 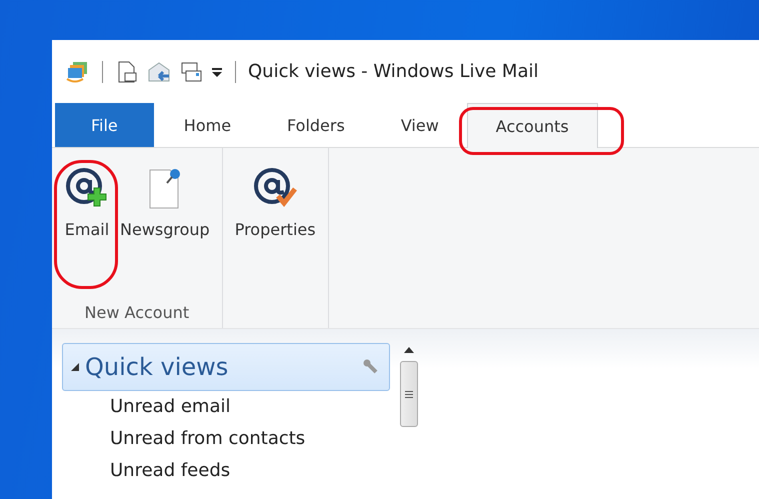 What do you see at coordinates (165, 216) in the screenshot?
I see `ribbon-button: Newsgroup` at bounding box center [165, 216].